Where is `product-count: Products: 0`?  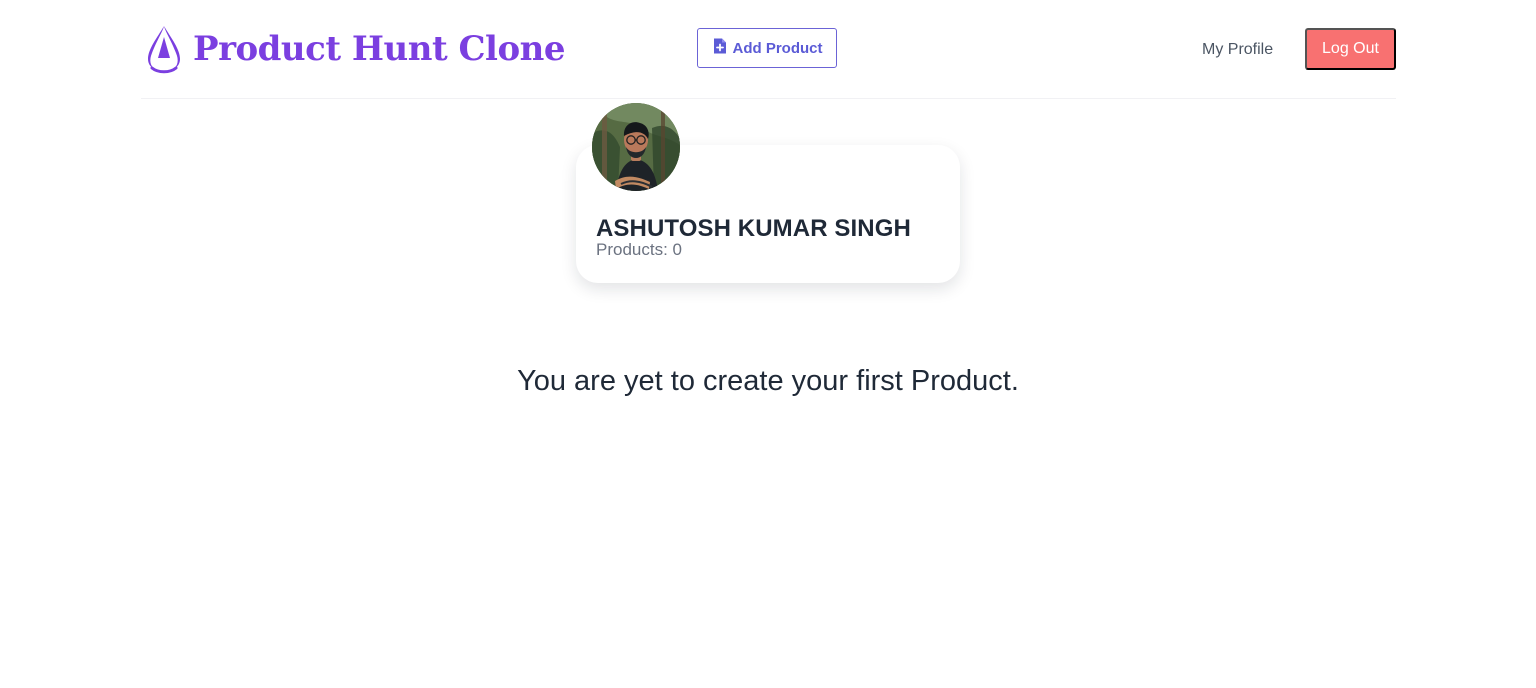
product-count: Products: 0 is located at coordinates (639, 249).